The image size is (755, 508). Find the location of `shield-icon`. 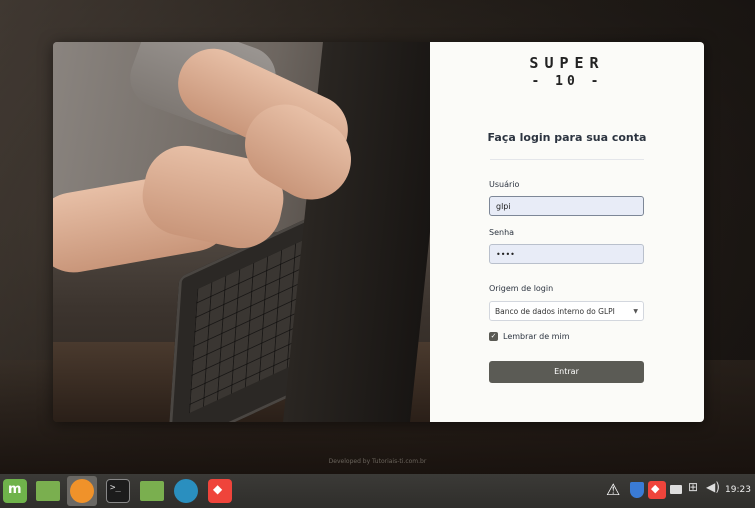

shield-icon is located at coordinates (637, 490).